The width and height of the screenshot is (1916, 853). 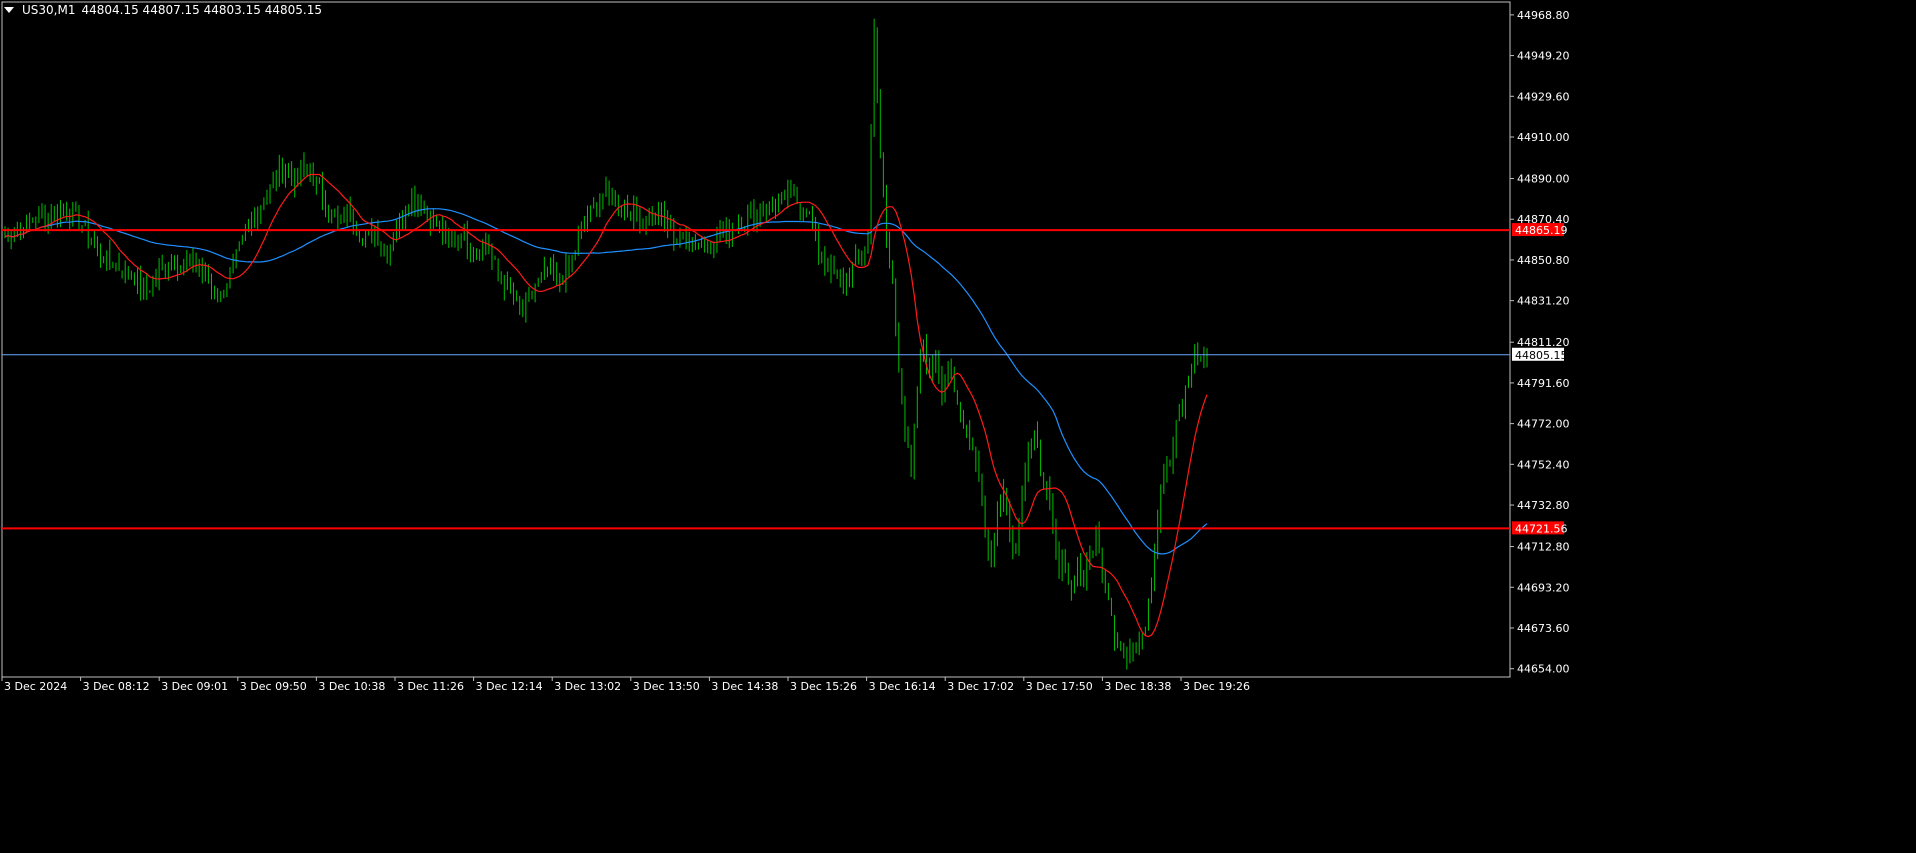 I want to click on y-tick-label: 44850.80, so click(x=1543, y=260).